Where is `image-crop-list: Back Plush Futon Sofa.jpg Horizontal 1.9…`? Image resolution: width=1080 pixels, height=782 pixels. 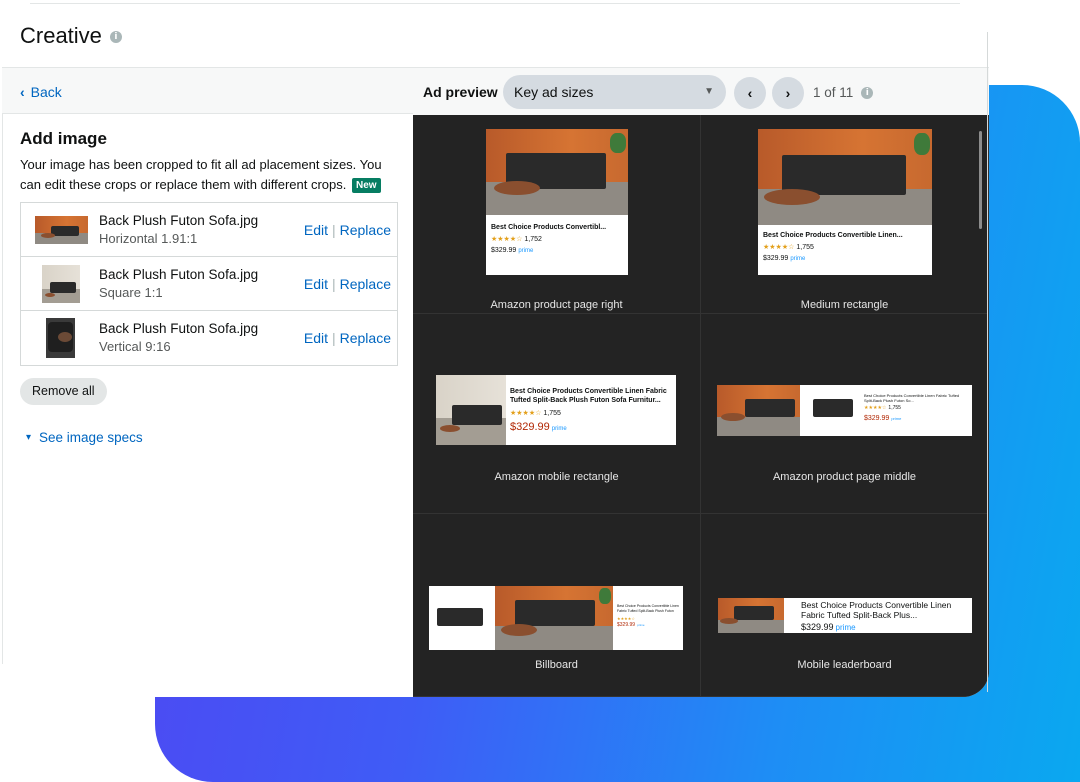
image-crop-list: Back Plush Futon Sofa.jpg Horizontal 1.9… is located at coordinates (209, 284).